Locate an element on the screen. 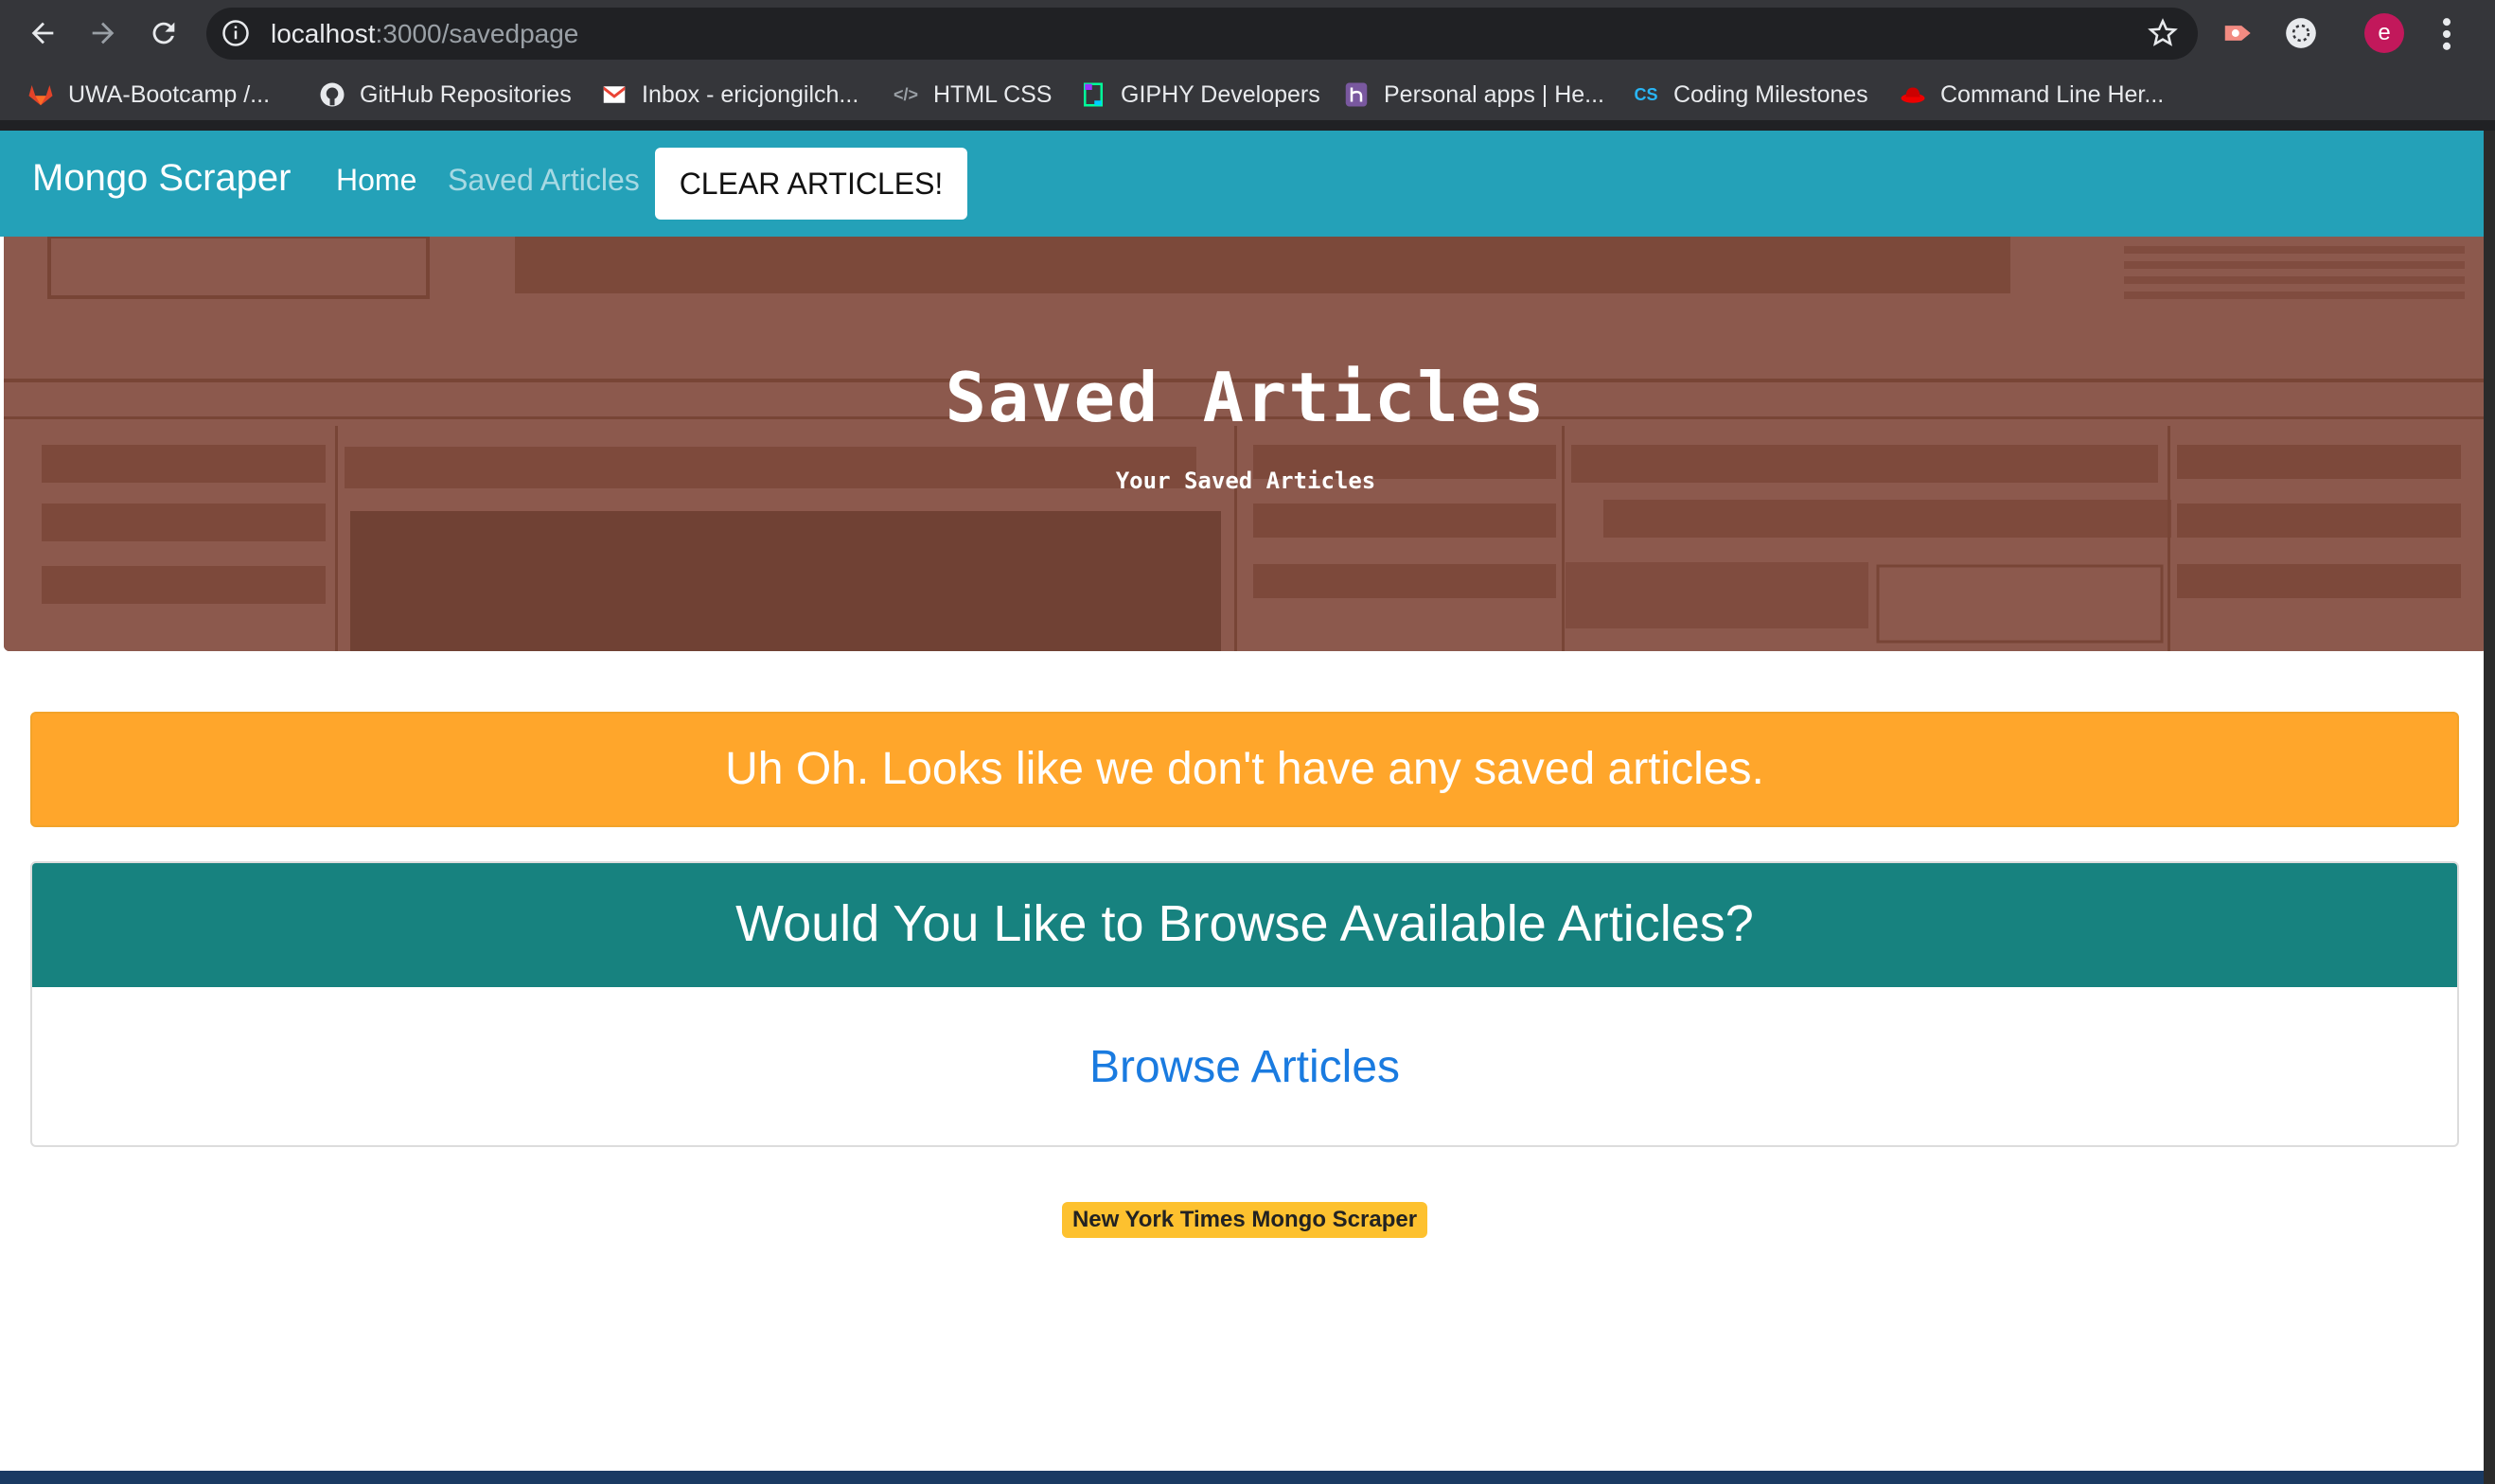  url-host: localhost is located at coordinates (323, 33).